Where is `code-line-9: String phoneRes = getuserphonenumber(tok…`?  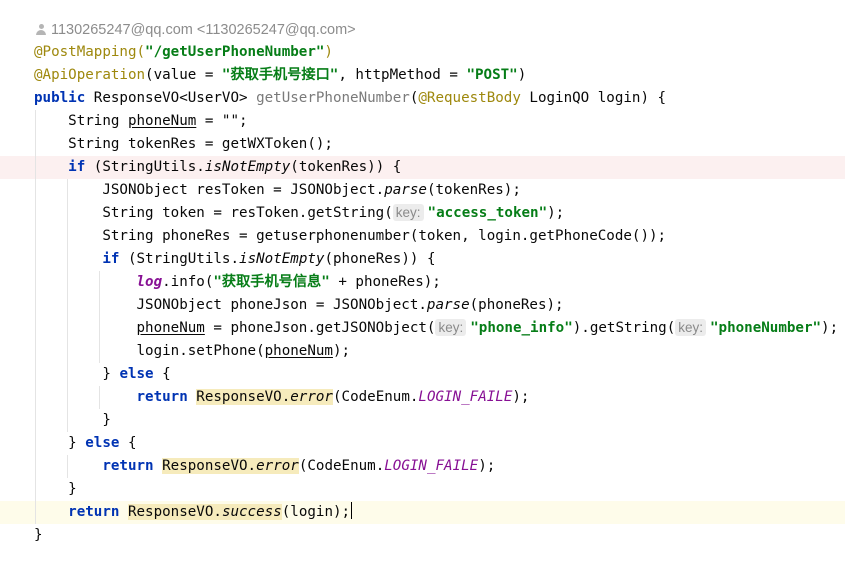
code-line-9: String phoneRes = getuserphonenumber(tok… is located at coordinates (422, 236).